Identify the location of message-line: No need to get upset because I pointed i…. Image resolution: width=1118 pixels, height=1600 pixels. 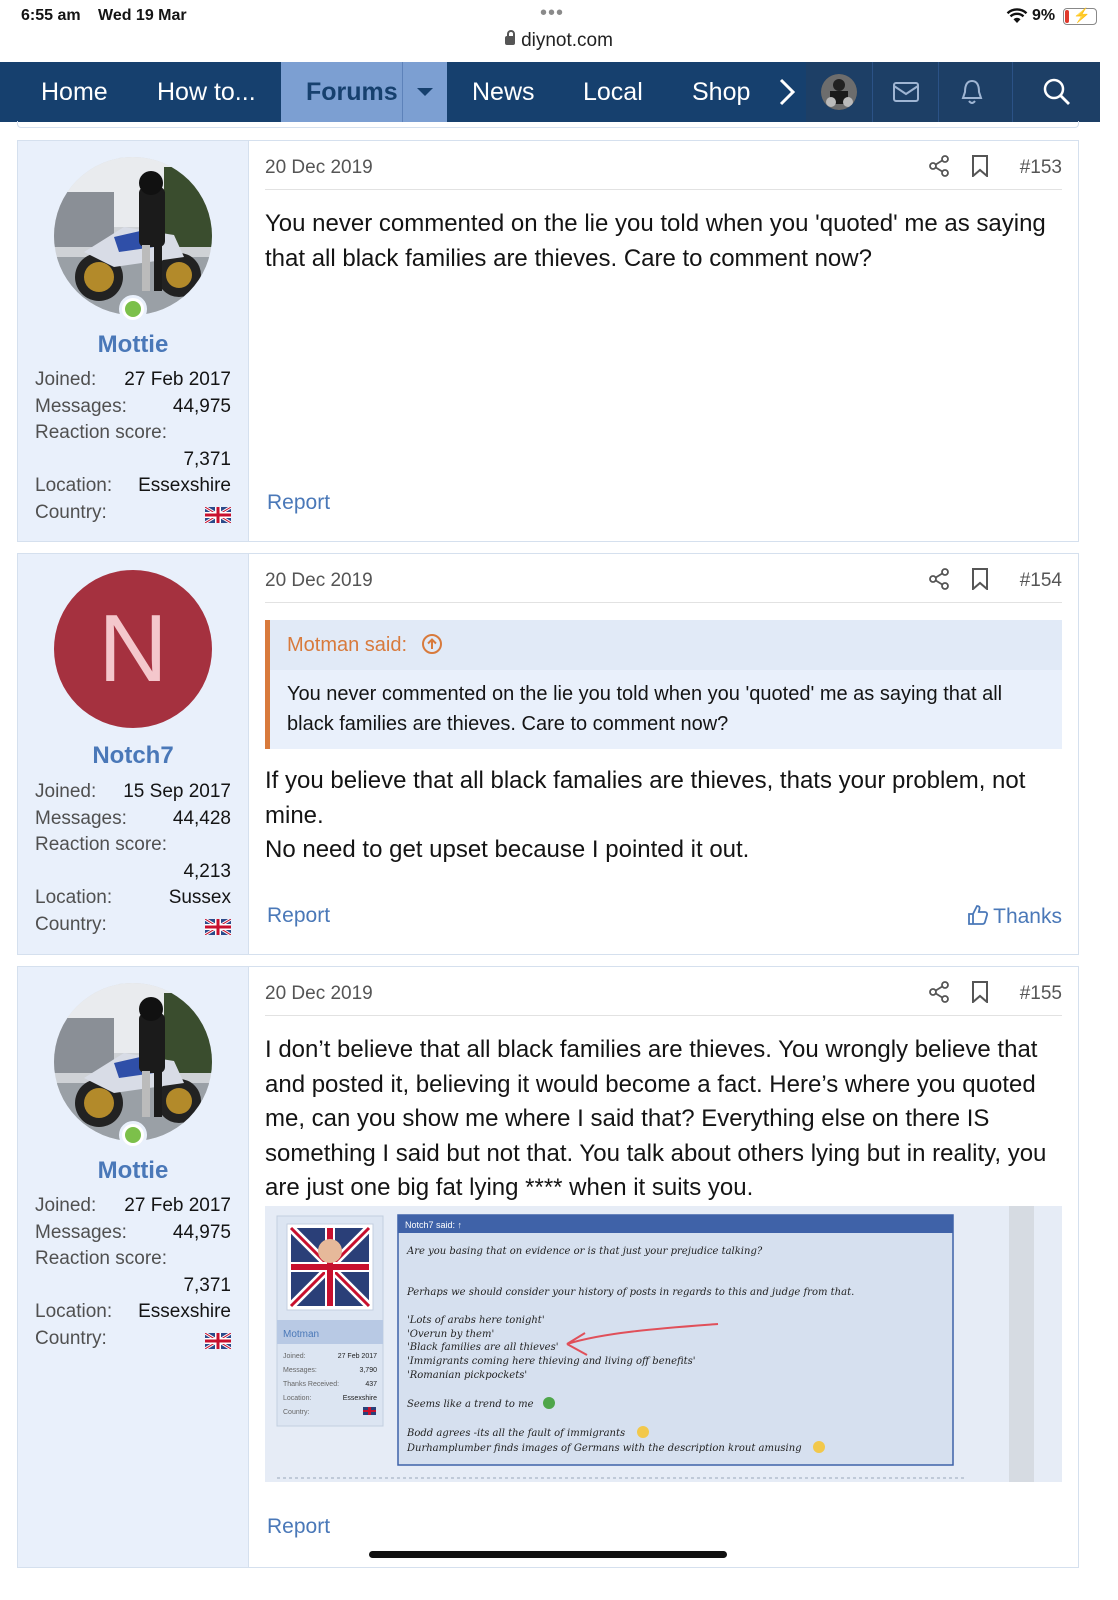
(507, 849).